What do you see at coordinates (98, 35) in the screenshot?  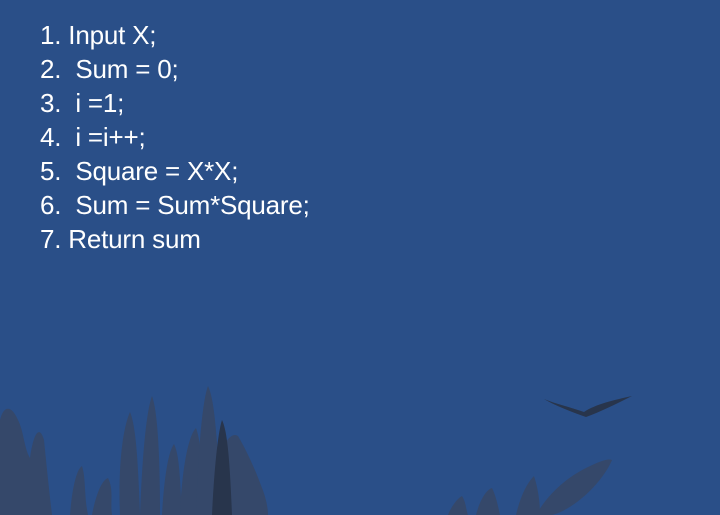 I see `code-line-1: 1. Input X;` at bounding box center [98, 35].